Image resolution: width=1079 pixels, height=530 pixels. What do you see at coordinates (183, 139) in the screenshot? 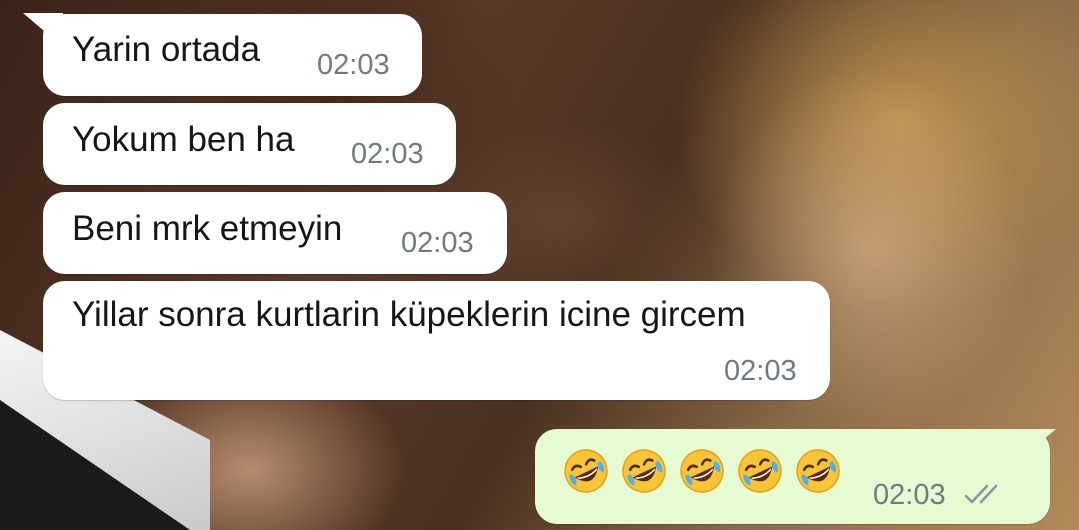
I see `message-text: Yokum ben ha` at bounding box center [183, 139].